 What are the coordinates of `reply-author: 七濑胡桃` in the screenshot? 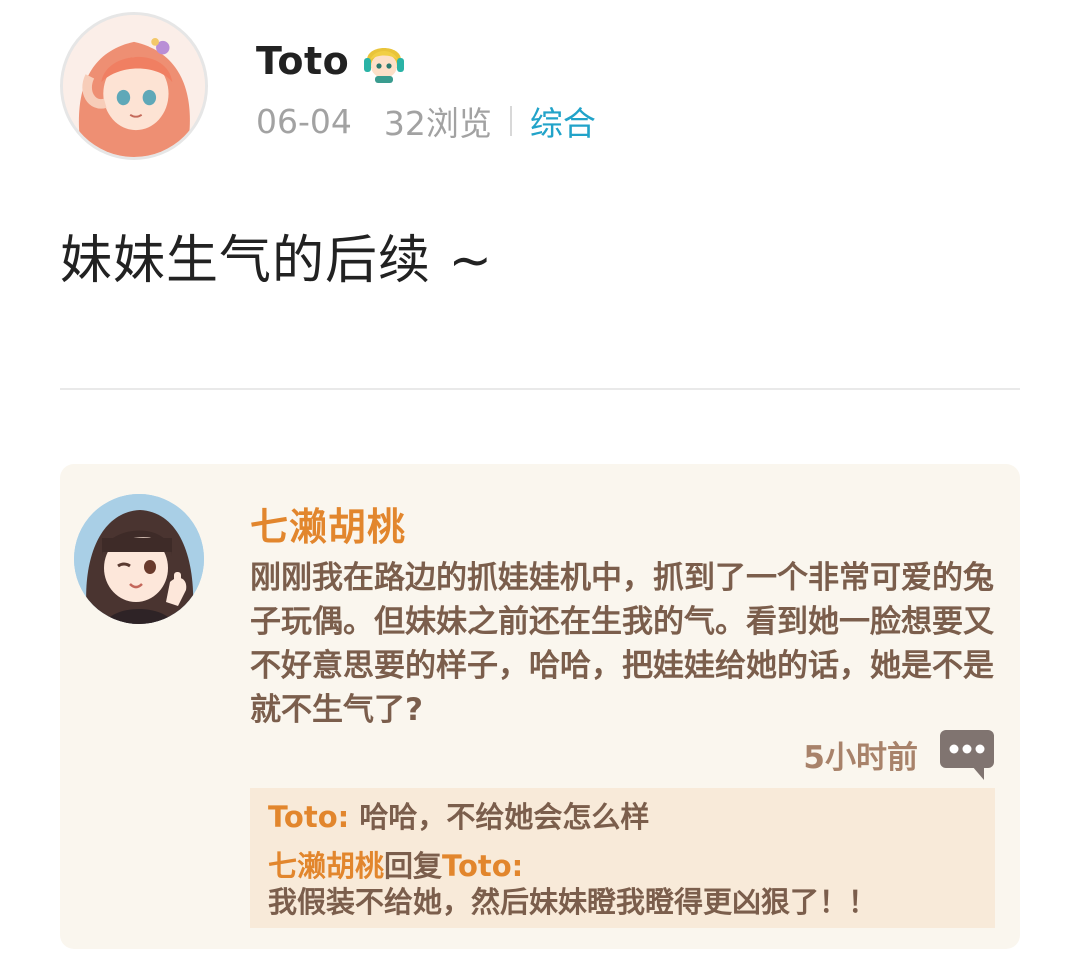 It's located at (326, 866).